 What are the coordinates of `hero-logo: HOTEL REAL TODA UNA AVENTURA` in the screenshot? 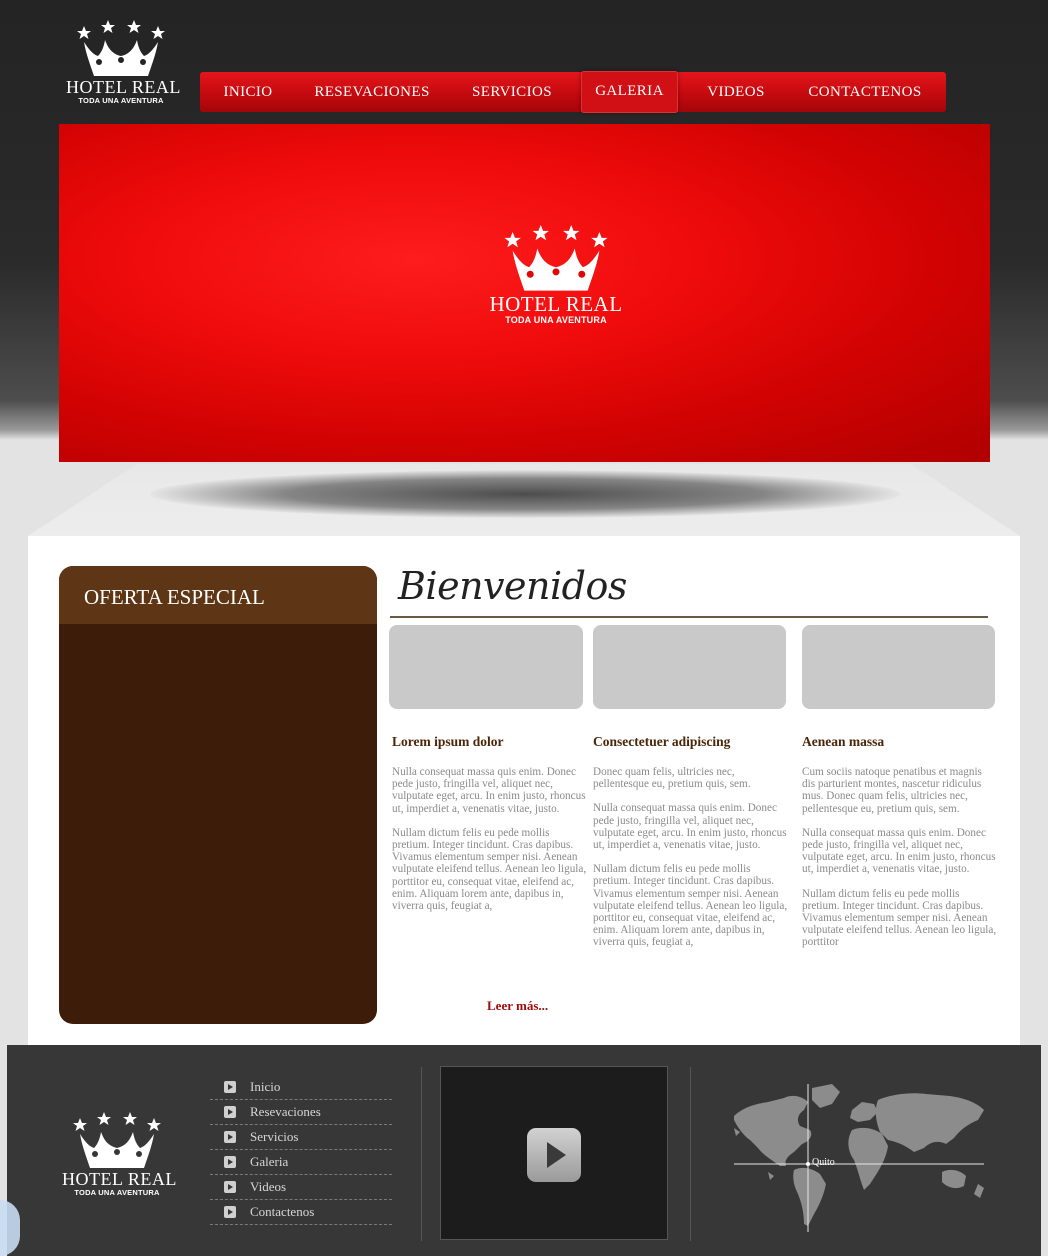 It's located at (556, 275).